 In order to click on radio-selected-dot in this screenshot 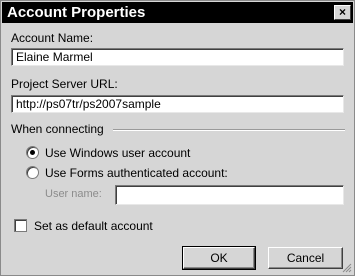, I will do `click(32, 152)`.